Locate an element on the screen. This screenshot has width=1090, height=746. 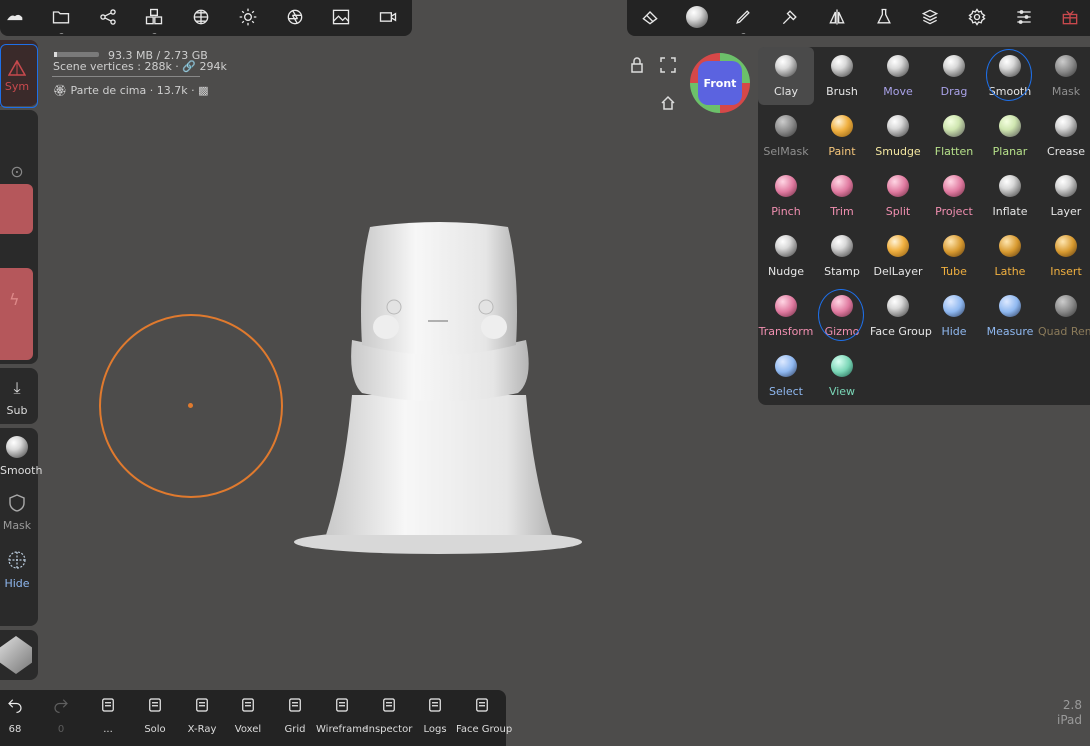
tool-inflate: Inflate is located at coordinates (1010, 196).